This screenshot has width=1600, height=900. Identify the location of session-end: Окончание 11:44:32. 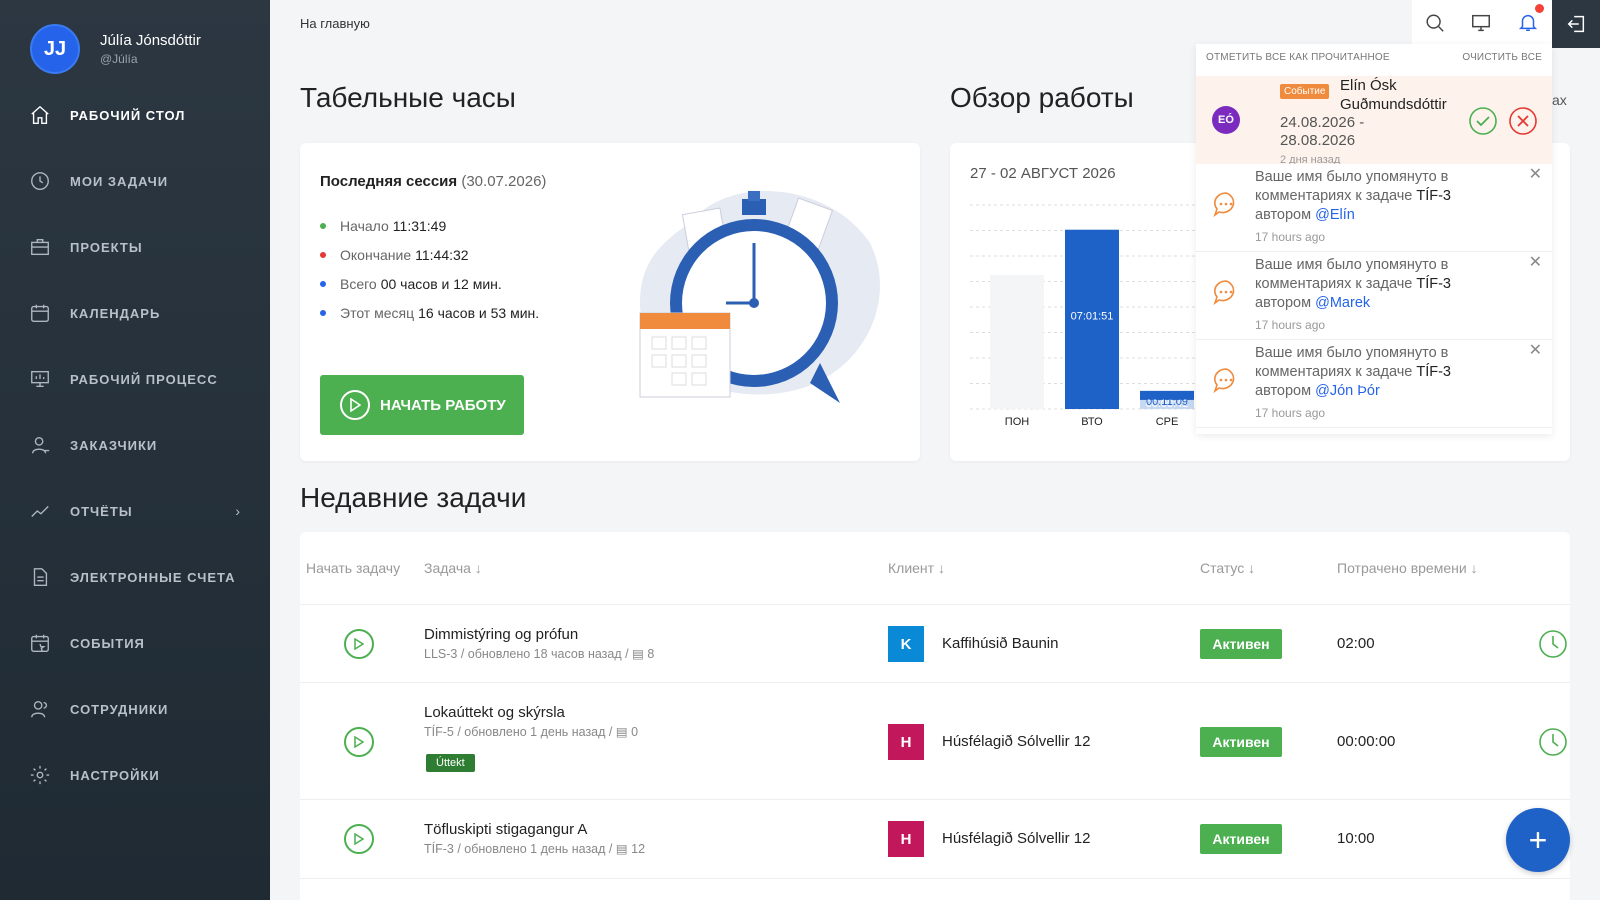
(429, 254).